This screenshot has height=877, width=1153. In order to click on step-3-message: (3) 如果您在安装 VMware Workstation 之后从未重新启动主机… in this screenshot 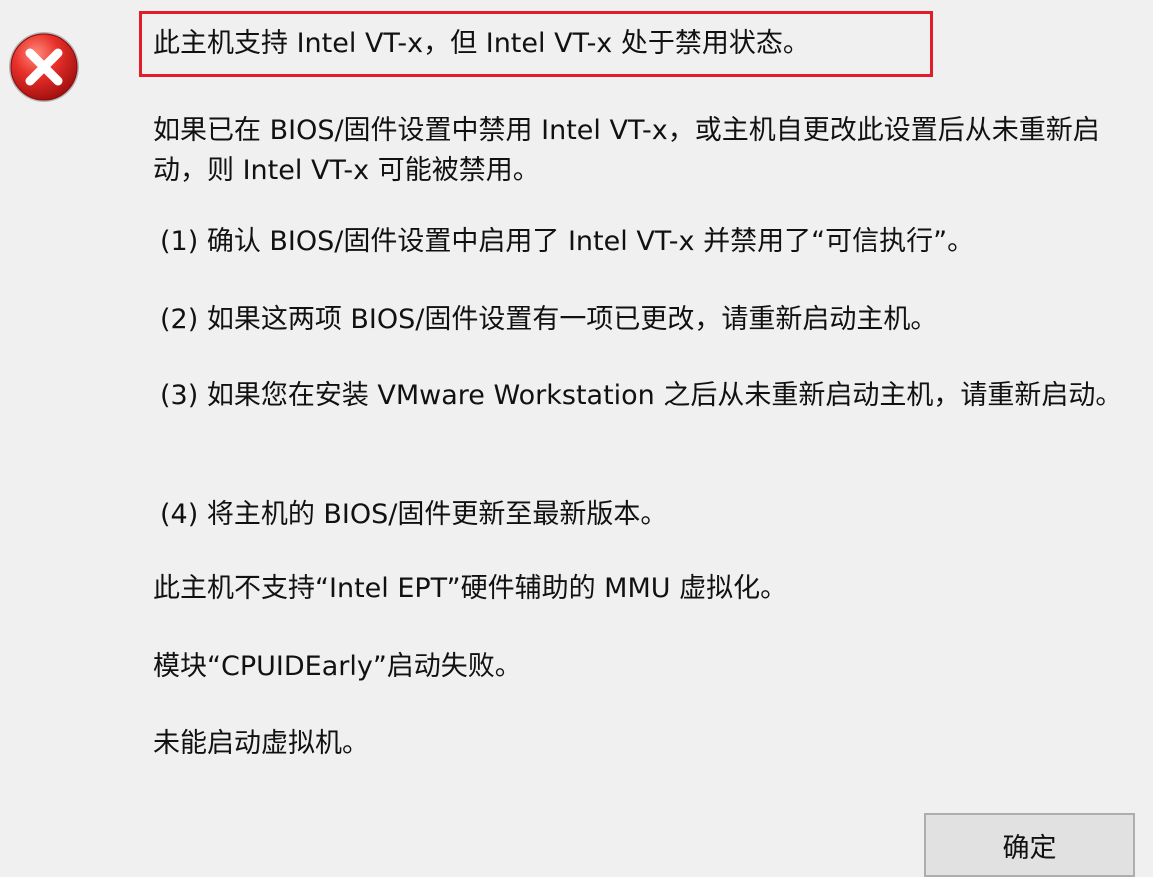, I will do `click(641, 395)`.